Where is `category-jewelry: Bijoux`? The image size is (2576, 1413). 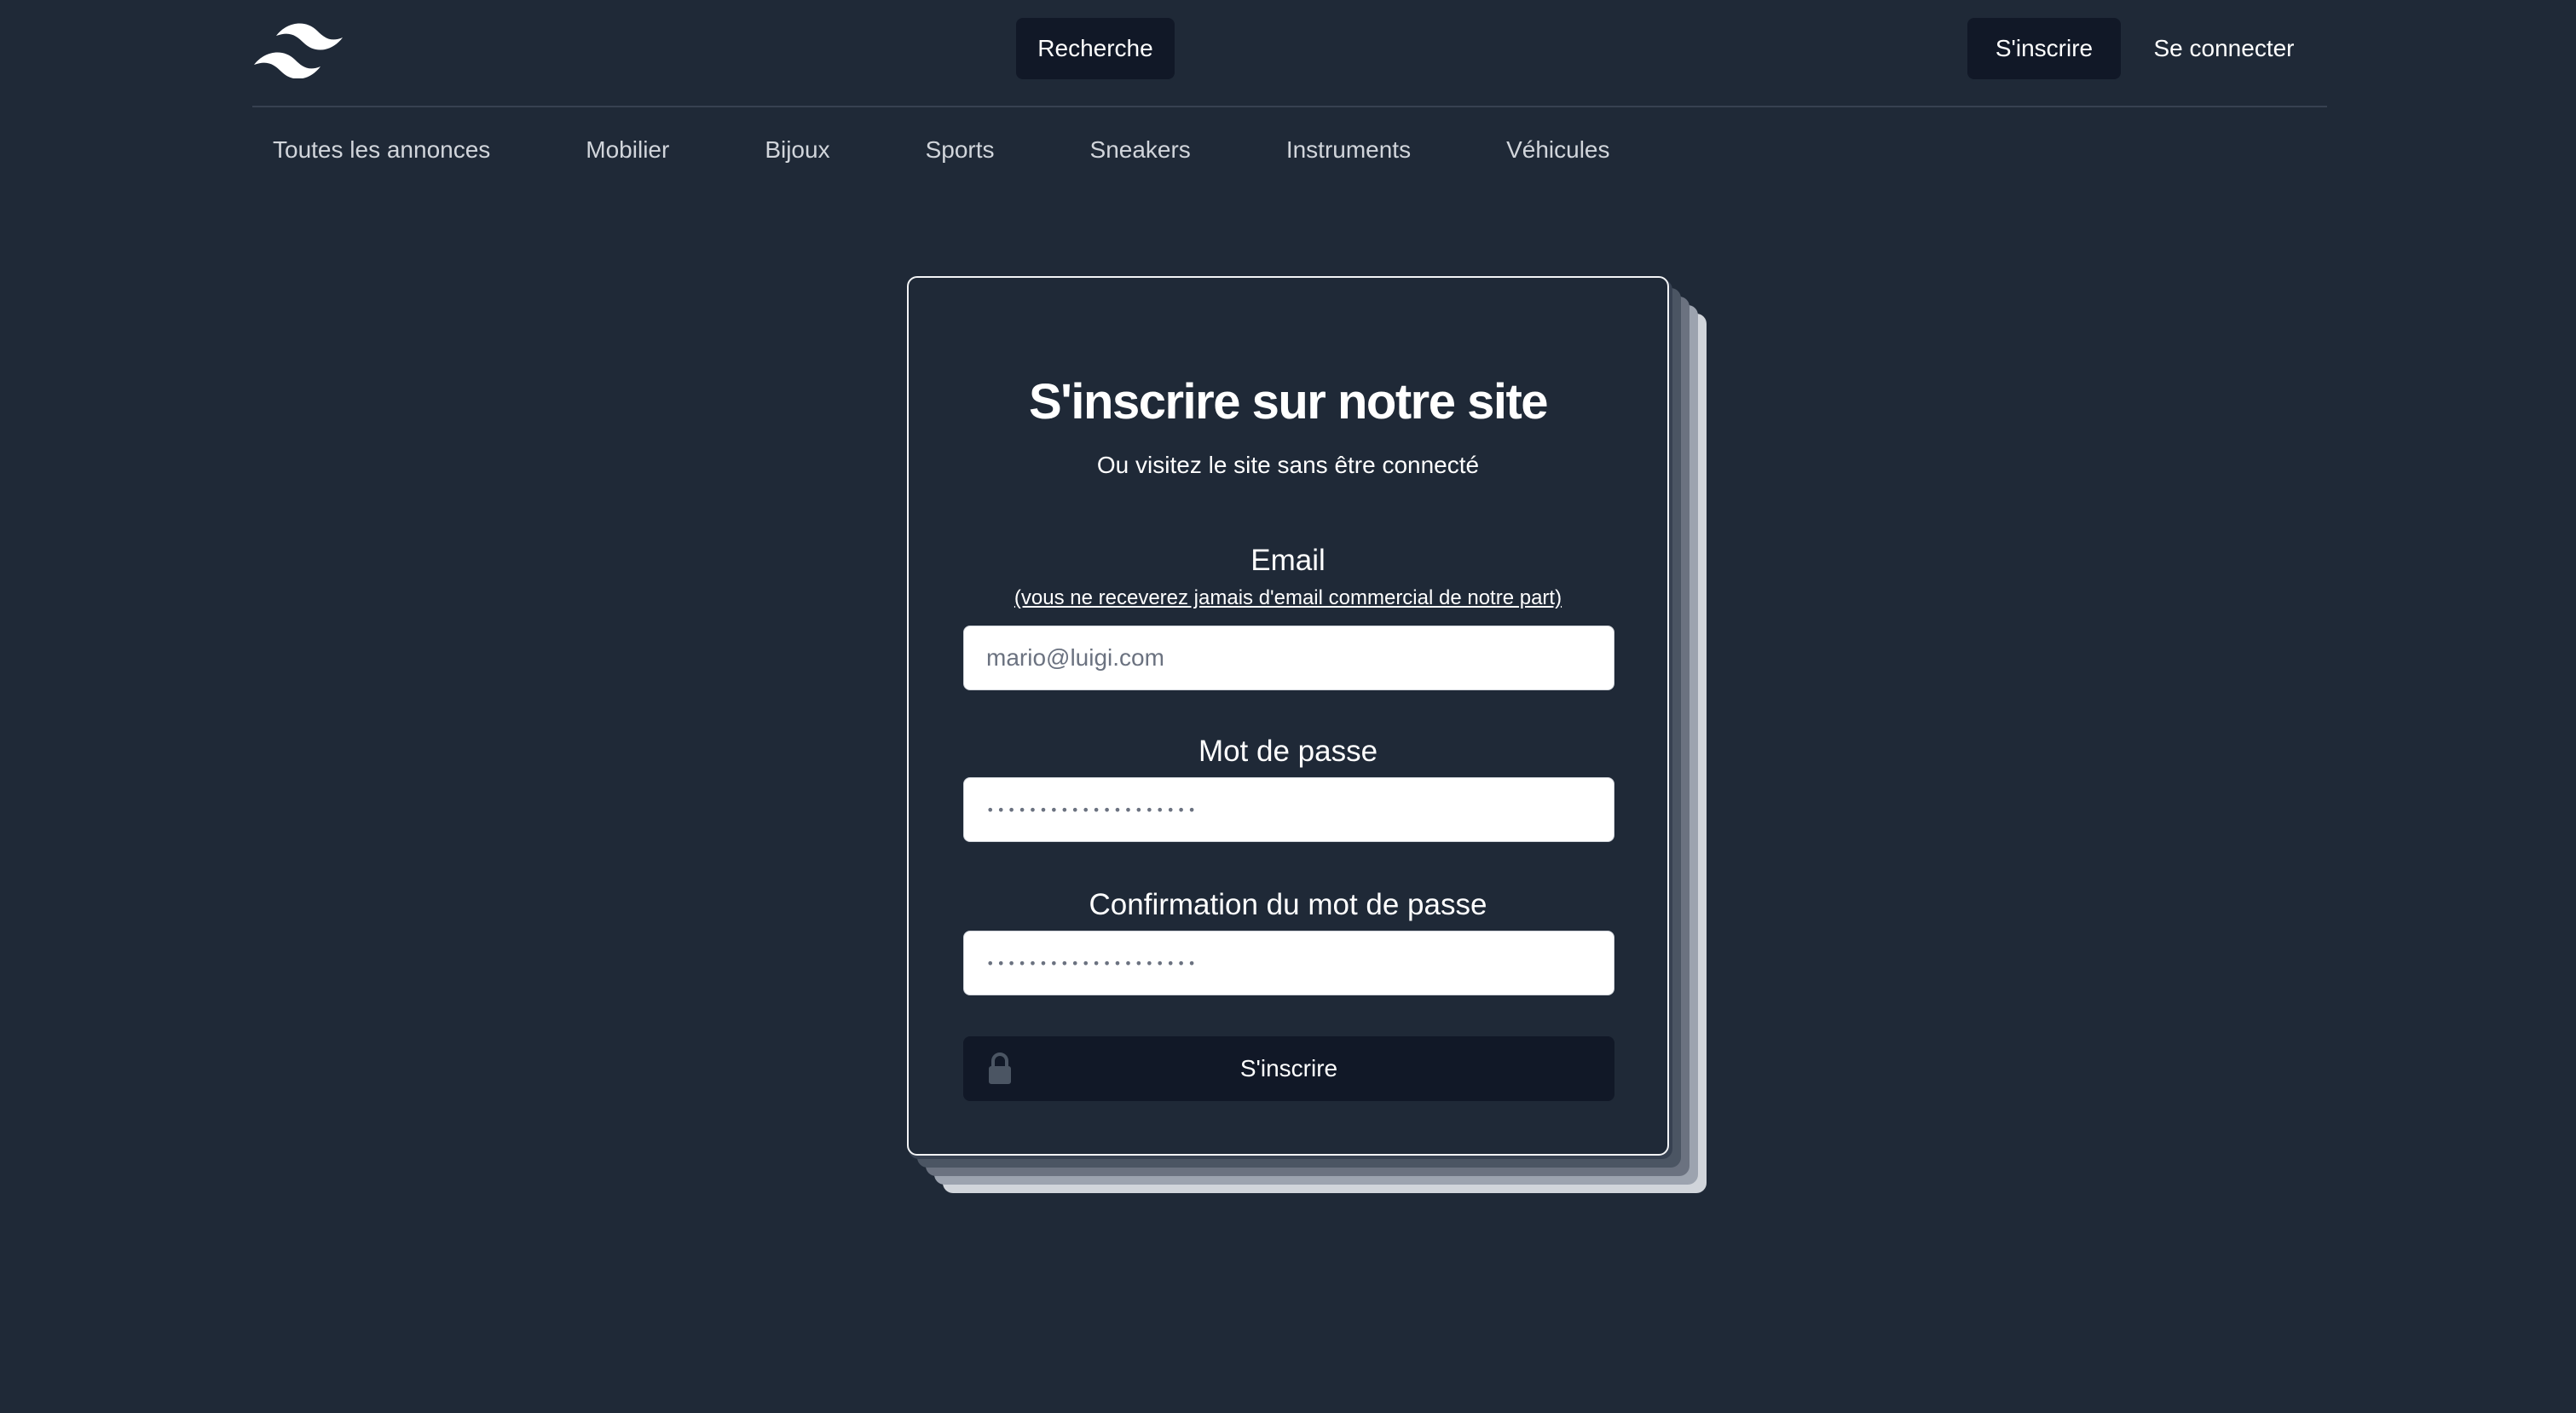 category-jewelry: Bijoux is located at coordinates (797, 150).